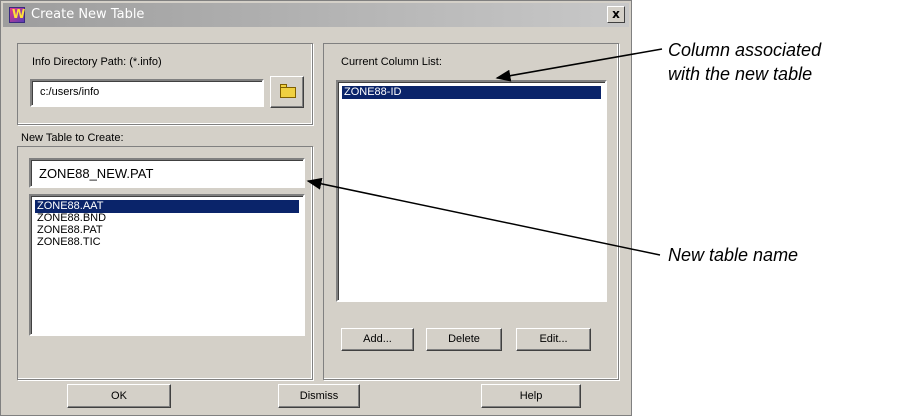 The image size is (909, 416). What do you see at coordinates (68, 242) in the screenshot?
I see `table-list-item: ZONE88.TIC` at bounding box center [68, 242].